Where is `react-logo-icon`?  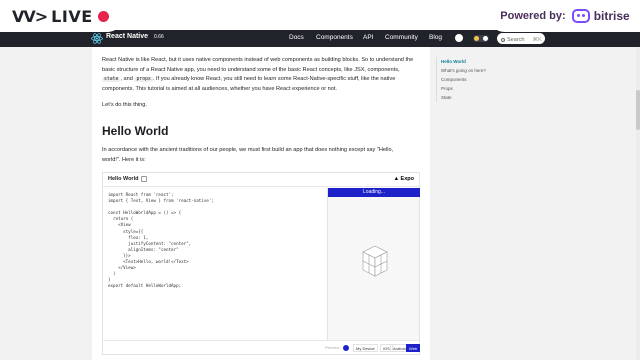
react-logo-icon is located at coordinates (97, 38).